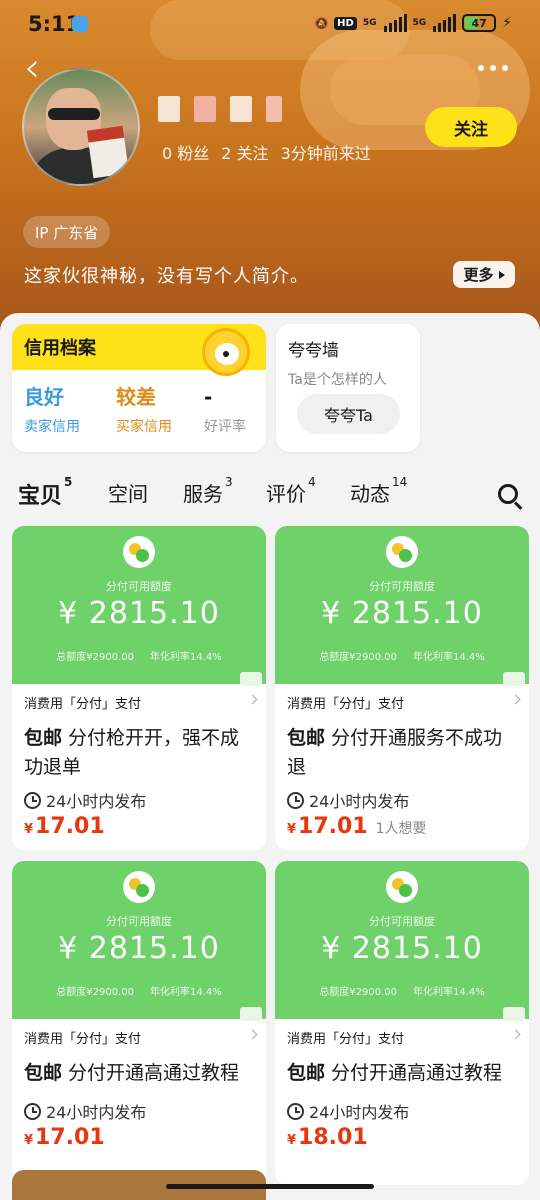  I want to click on tab-bar: 宝贝5 空间 服务 3 评价 4 动态 14, so click(270, 495).